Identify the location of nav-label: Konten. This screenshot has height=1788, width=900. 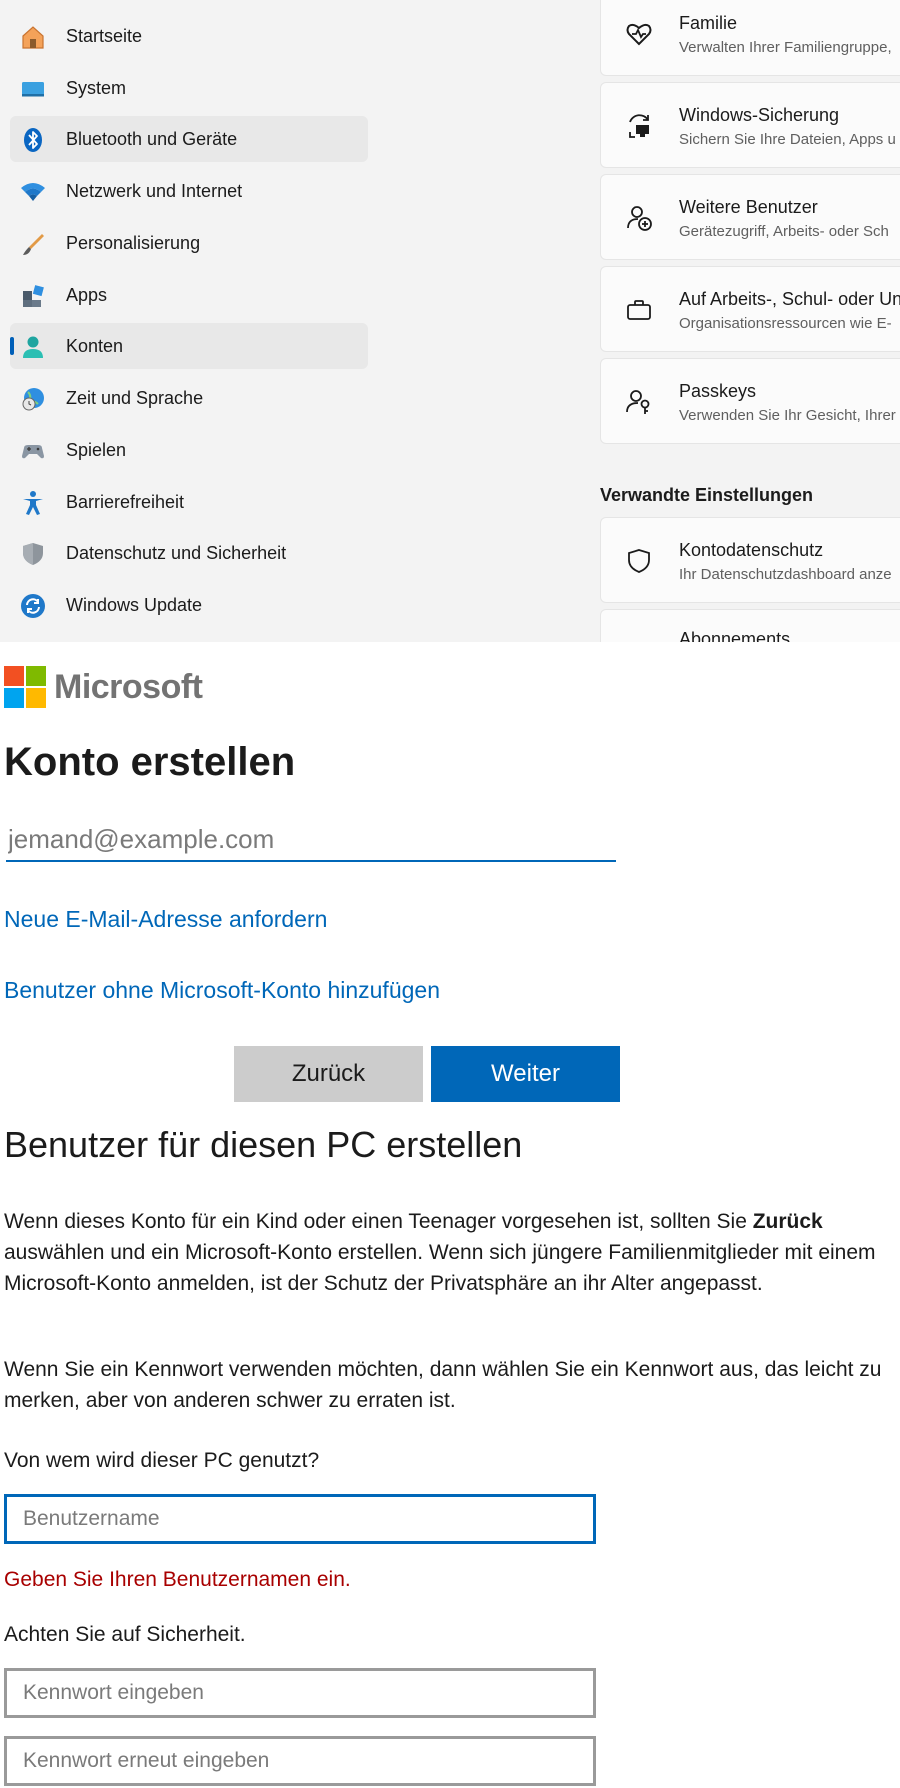
(95, 346).